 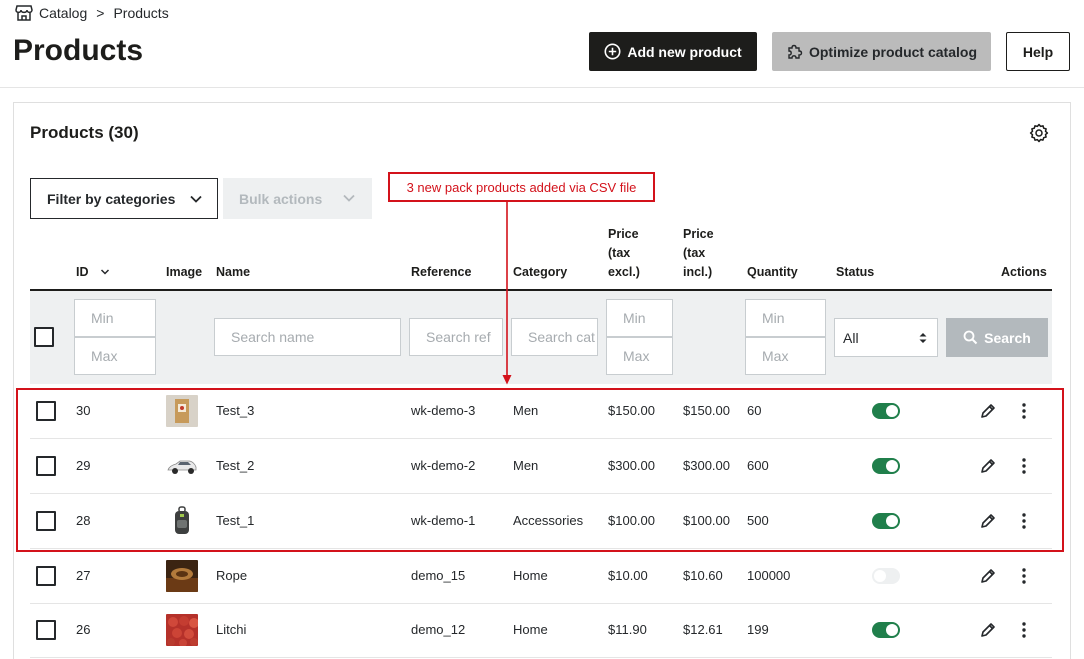 What do you see at coordinates (526, 410) in the screenshot?
I see `row-category: Men` at bounding box center [526, 410].